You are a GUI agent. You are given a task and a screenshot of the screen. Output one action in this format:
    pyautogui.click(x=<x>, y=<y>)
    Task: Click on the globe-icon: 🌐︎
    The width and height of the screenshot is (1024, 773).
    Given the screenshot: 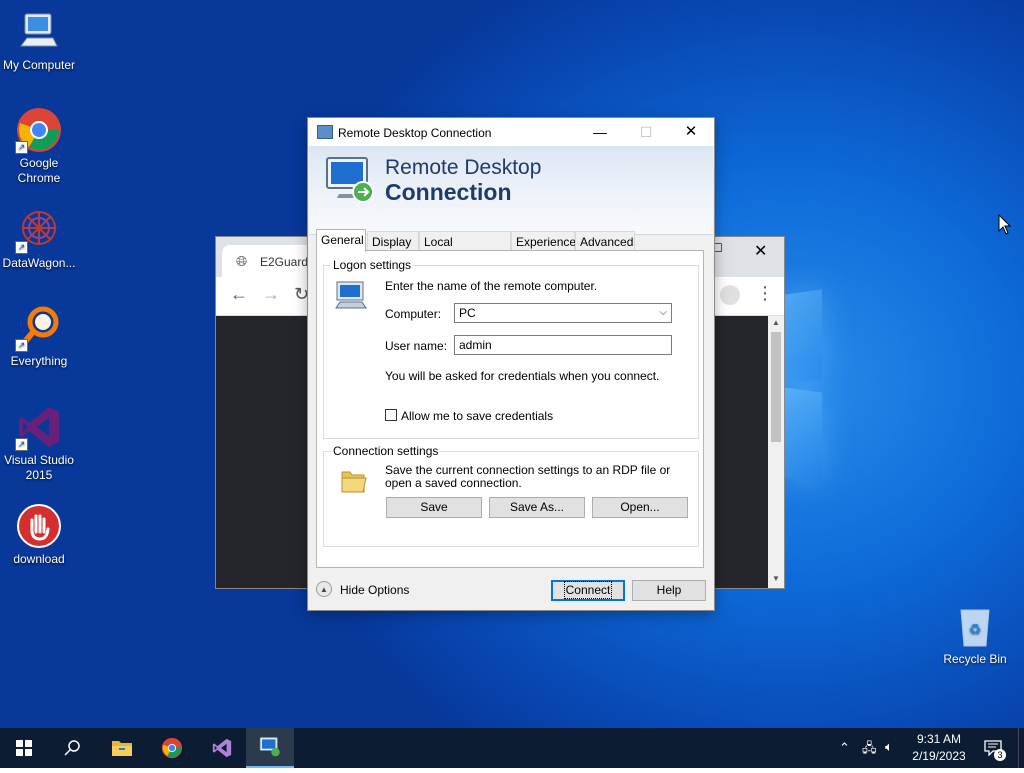 What is the action you would take?
    pyautogui.click(x=242, y=261)
    